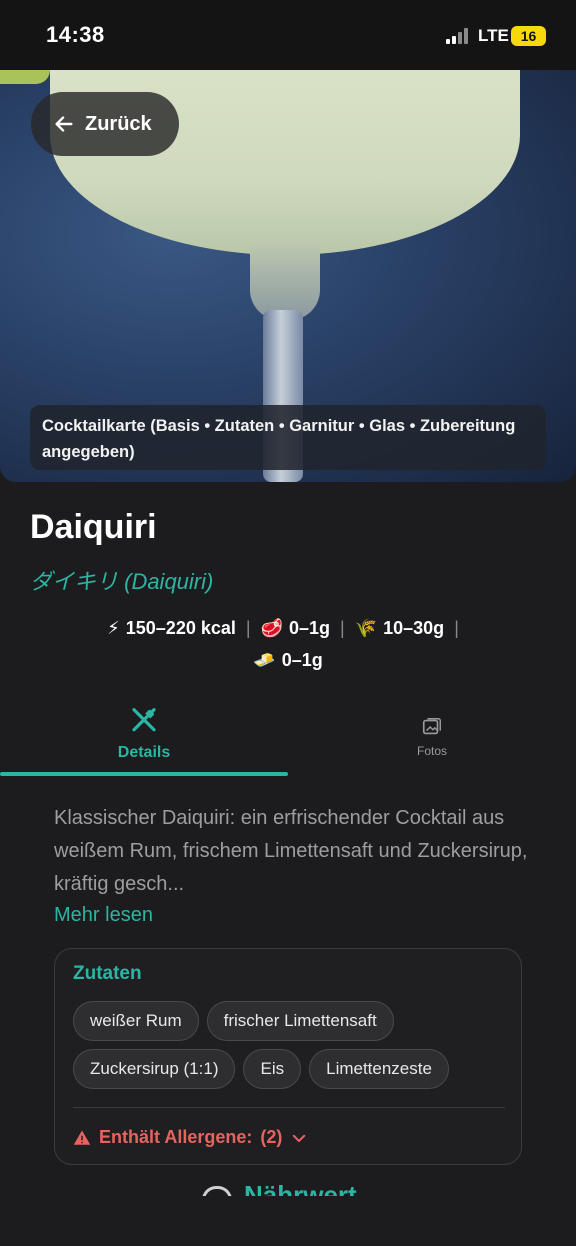 Image resolution: width=576 pixels, height=1246 pixels. Describe the element at coordinates (118, 123) in the screenshot. I see `back-button-label: Zurück` at that location.